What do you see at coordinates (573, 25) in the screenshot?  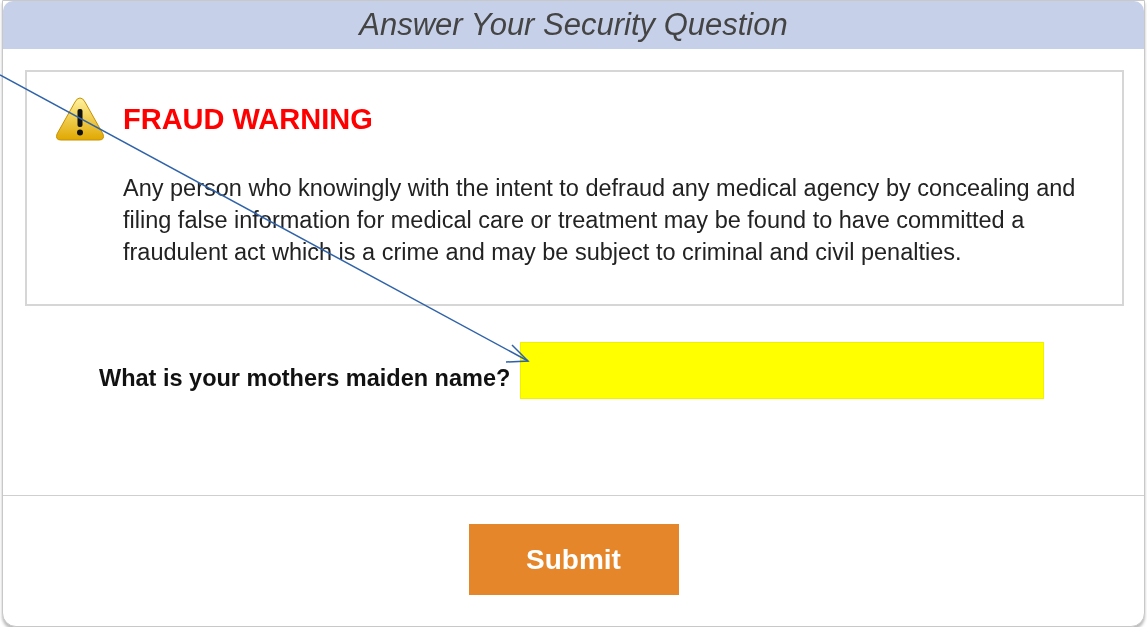 I see `dialog-title: Answer Your Security Question` at bounding box center [573, 25].